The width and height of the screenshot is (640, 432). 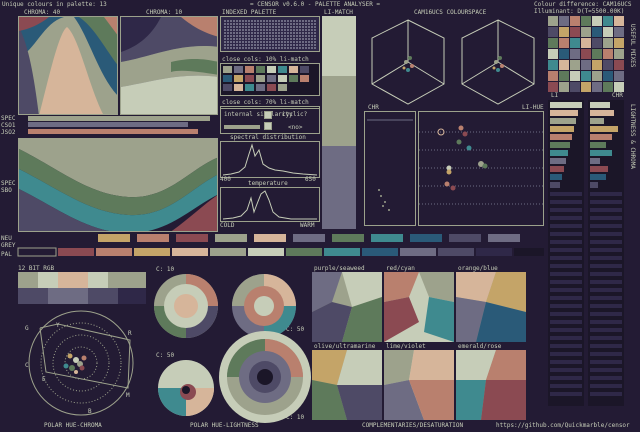 What do you see at coordinates (270, 79) in the screenshot?
I see `close-cols-10-grid` at bounding box center [270, 79].